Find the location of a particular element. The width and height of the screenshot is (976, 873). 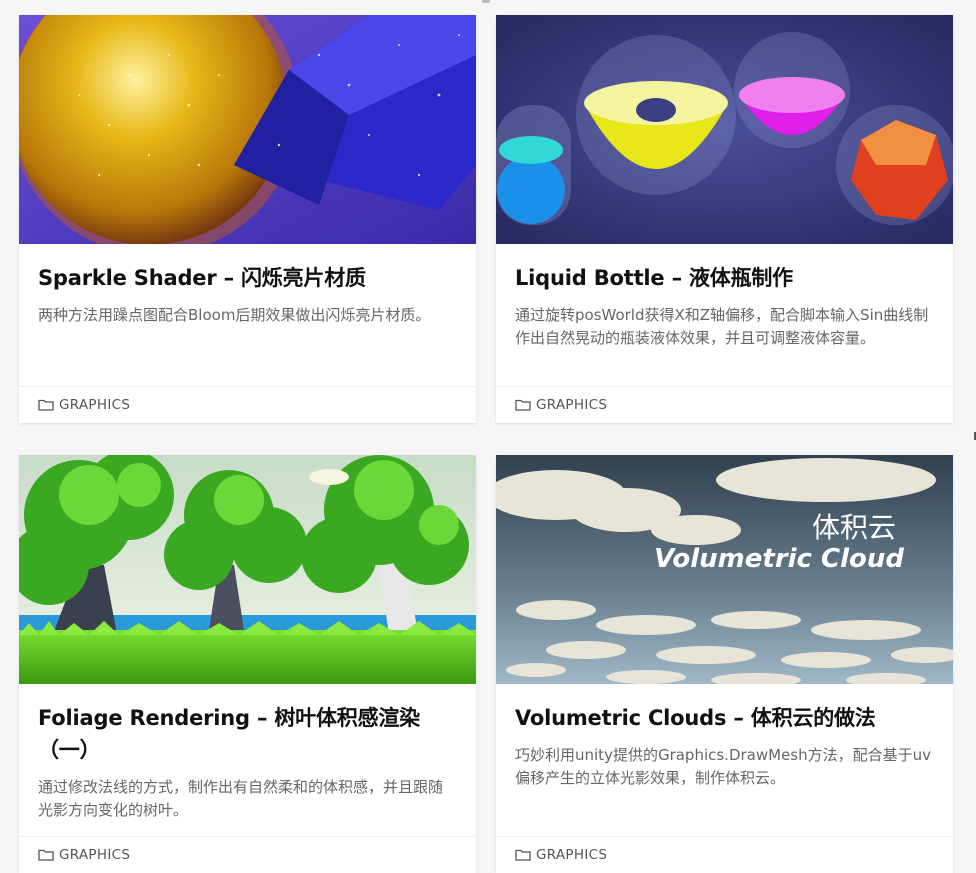

post-description: 通过修改法线的方式，制作出有自然柔和的体积感，并且跟随光影方向变化的树叶。 is located at coordinates (241, 798).